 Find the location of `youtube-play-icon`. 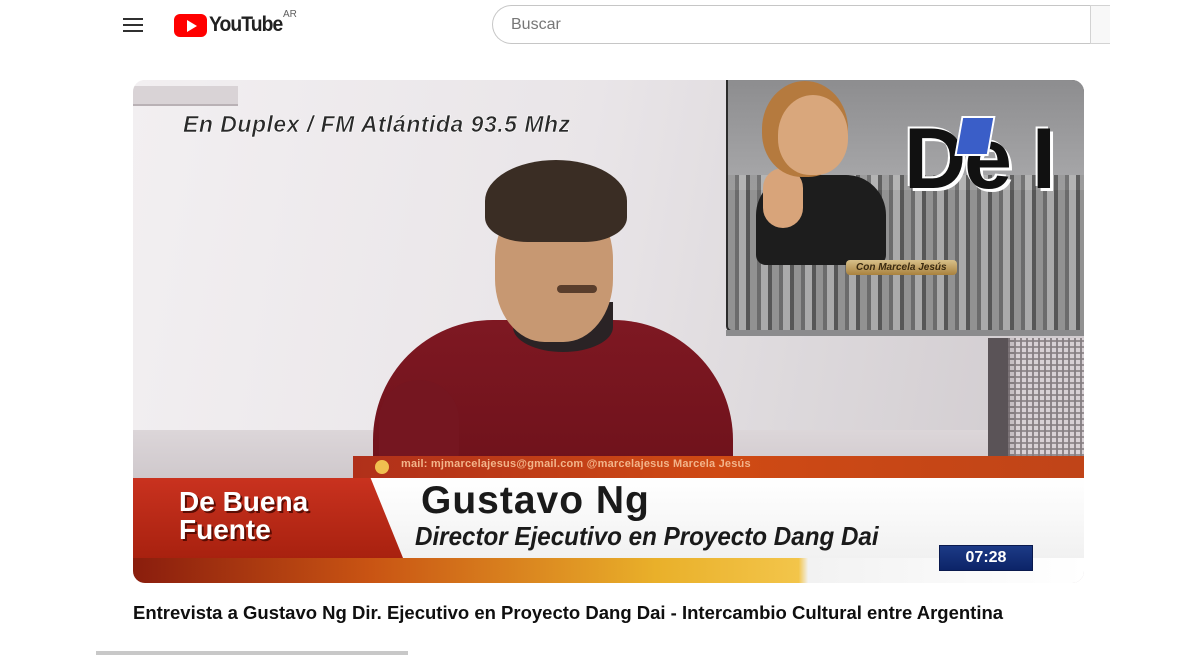

youtube-play-icon is located at coordinates (190, 25).